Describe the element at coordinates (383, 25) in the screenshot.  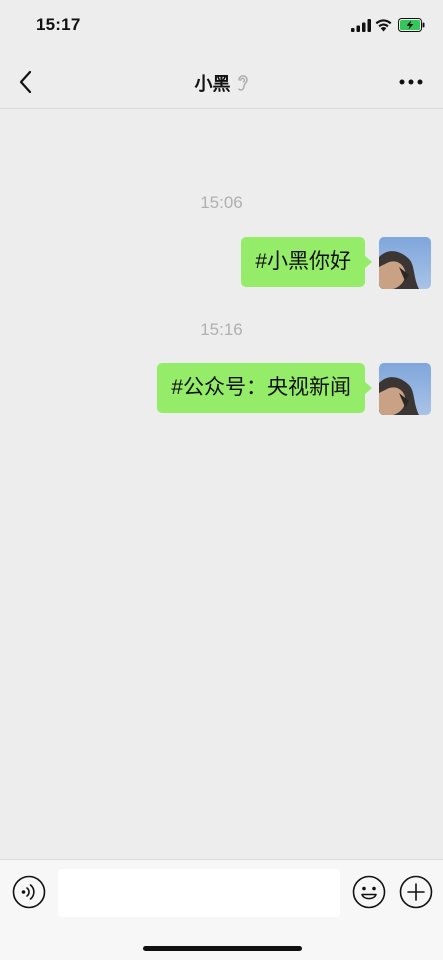
I see `wifi-icon` at that location.